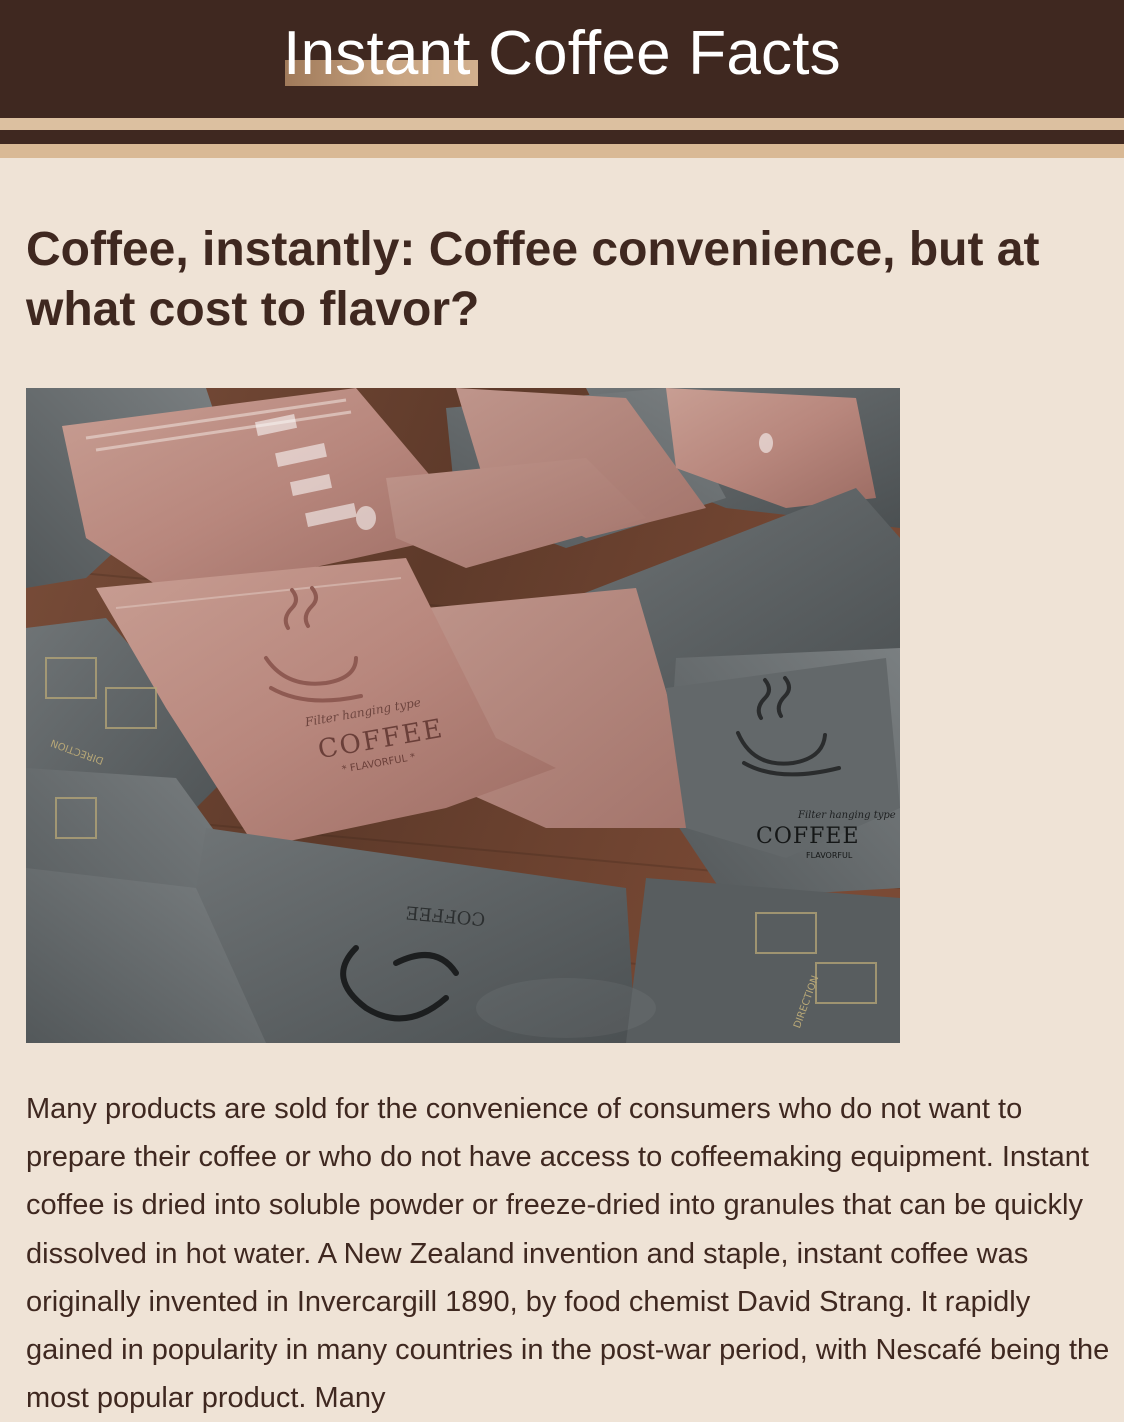  I want to click on header-stripe-dark, so click(562, 137).